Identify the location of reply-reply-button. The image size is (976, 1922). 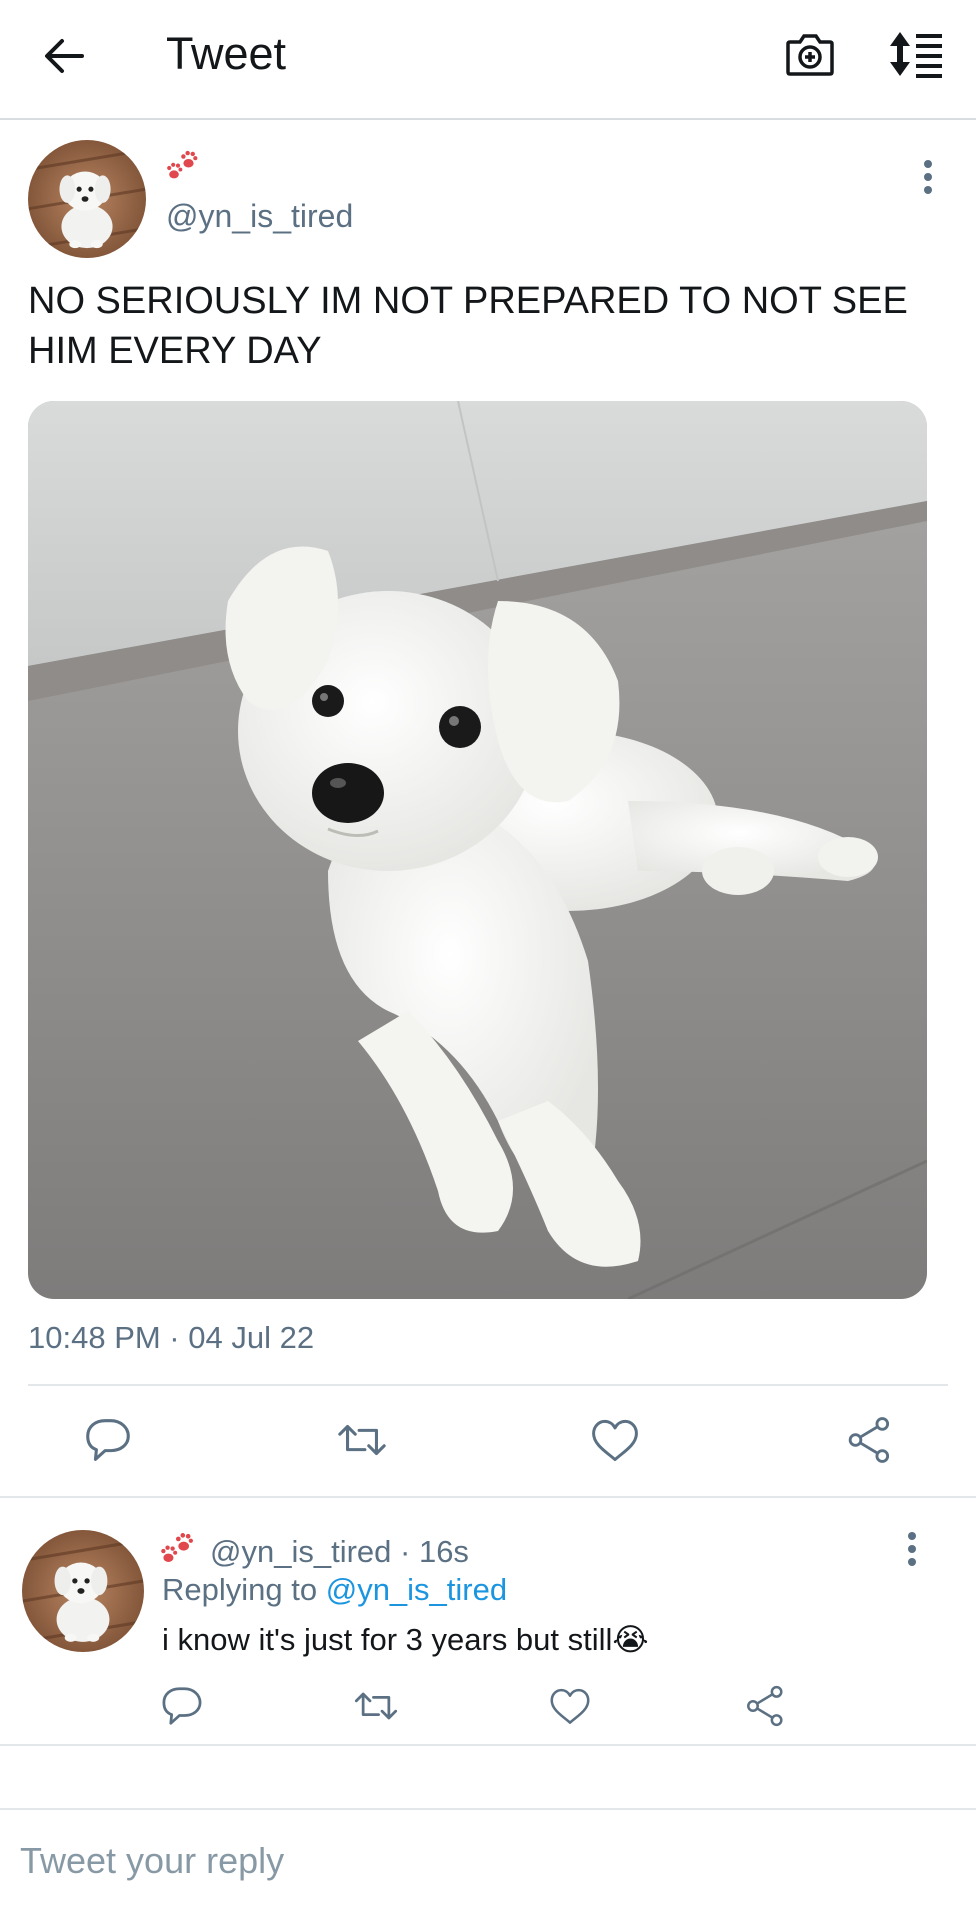
(182, 1706).